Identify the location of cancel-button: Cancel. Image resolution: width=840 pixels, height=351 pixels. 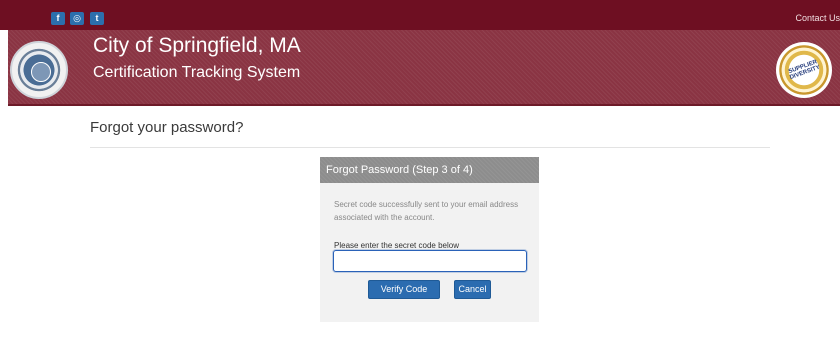
(472, 289).